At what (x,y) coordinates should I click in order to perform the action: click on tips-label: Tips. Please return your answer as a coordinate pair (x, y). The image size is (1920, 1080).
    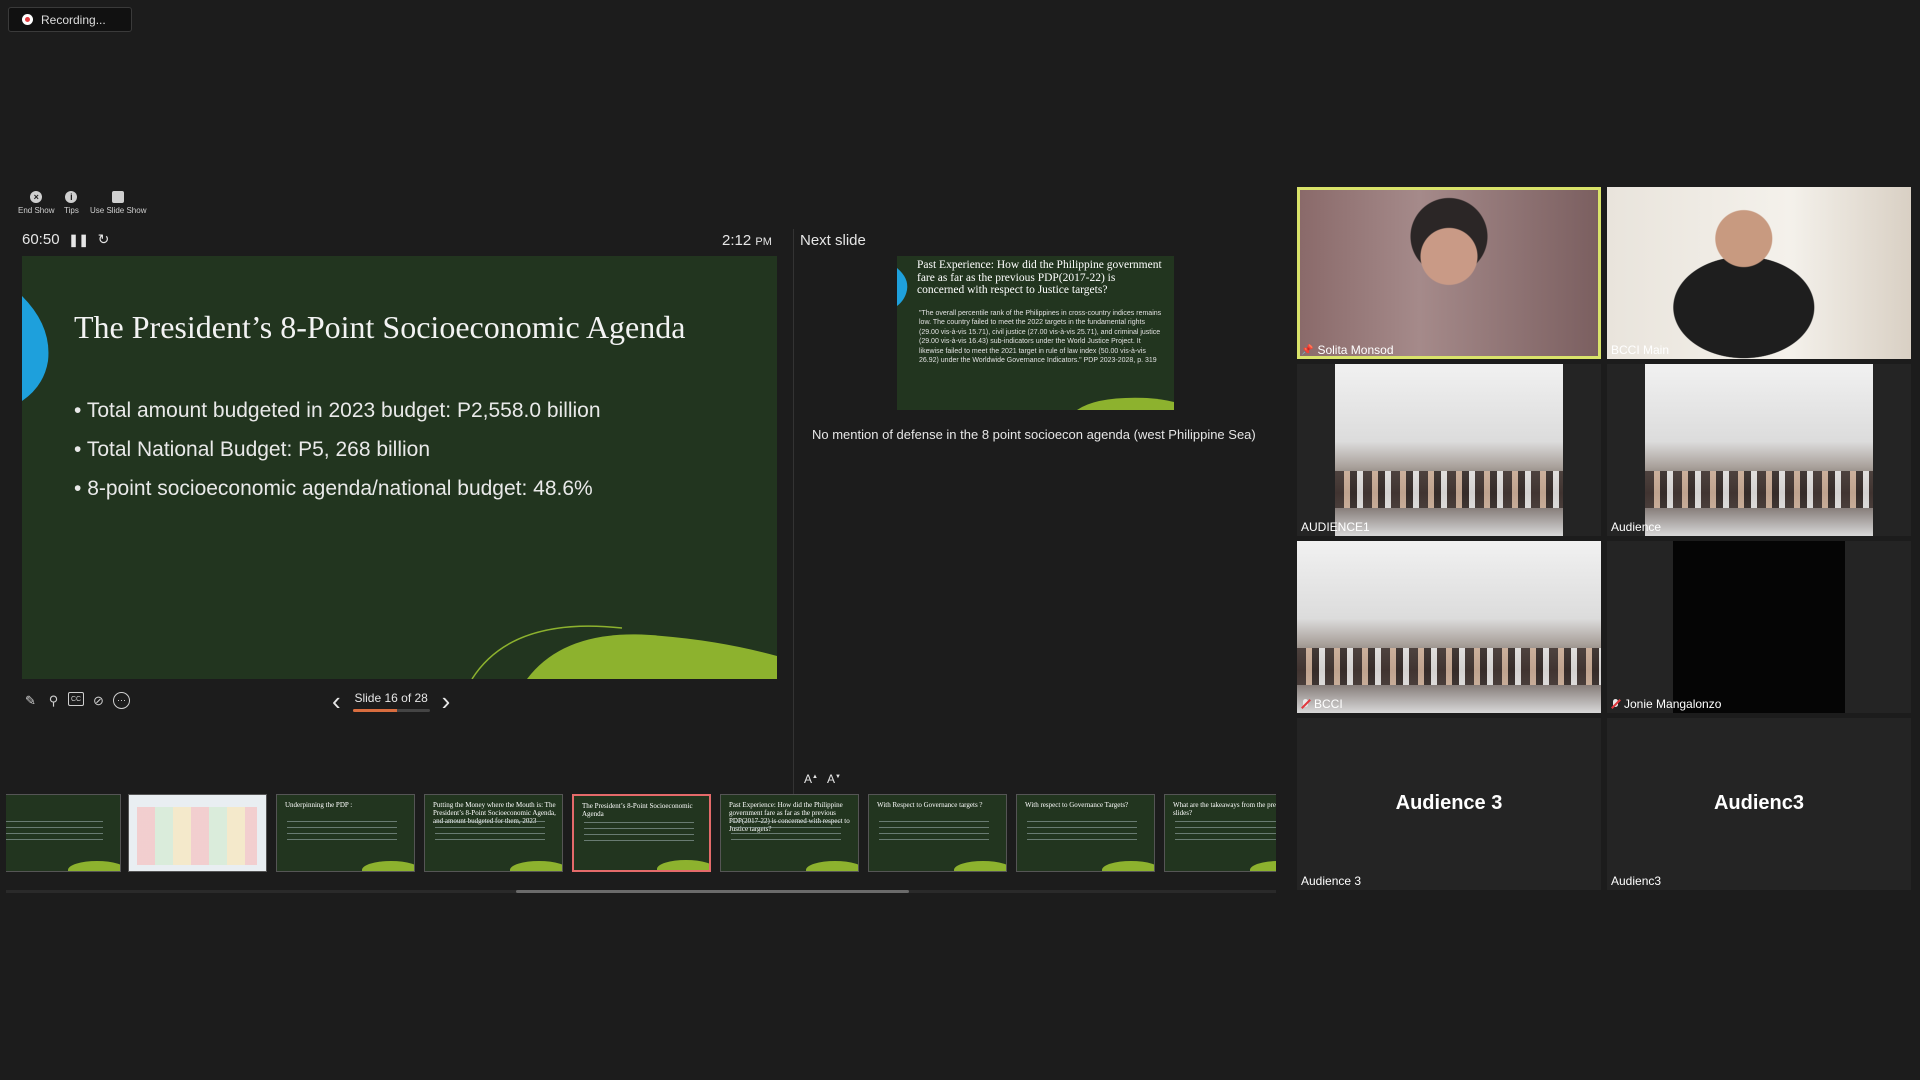
    Looking at the image, I should click on (71, 210).